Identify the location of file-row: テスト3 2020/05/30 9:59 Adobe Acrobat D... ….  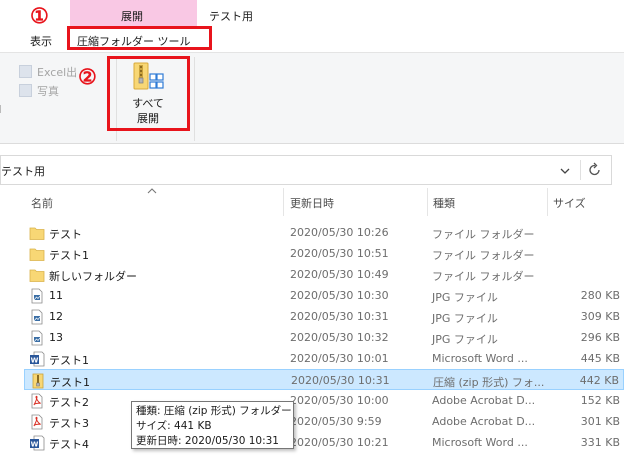
(324, 421).